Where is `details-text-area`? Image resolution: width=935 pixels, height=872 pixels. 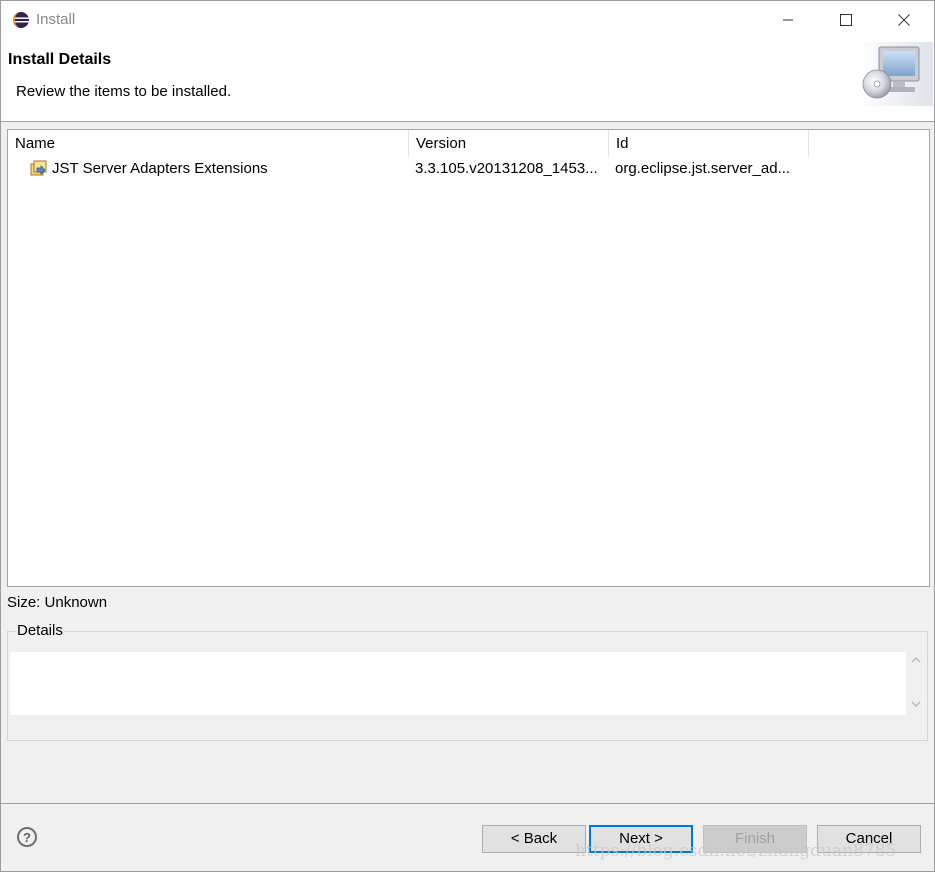 details-text-area is located at coordinates (458, 683).